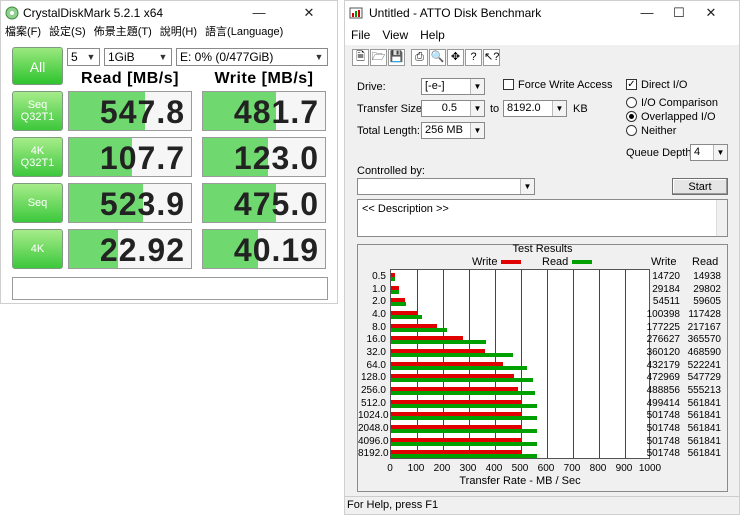 The height and width of the screenshot is (515, 740). I want to click on write-value: 54511, so click(666, 302).